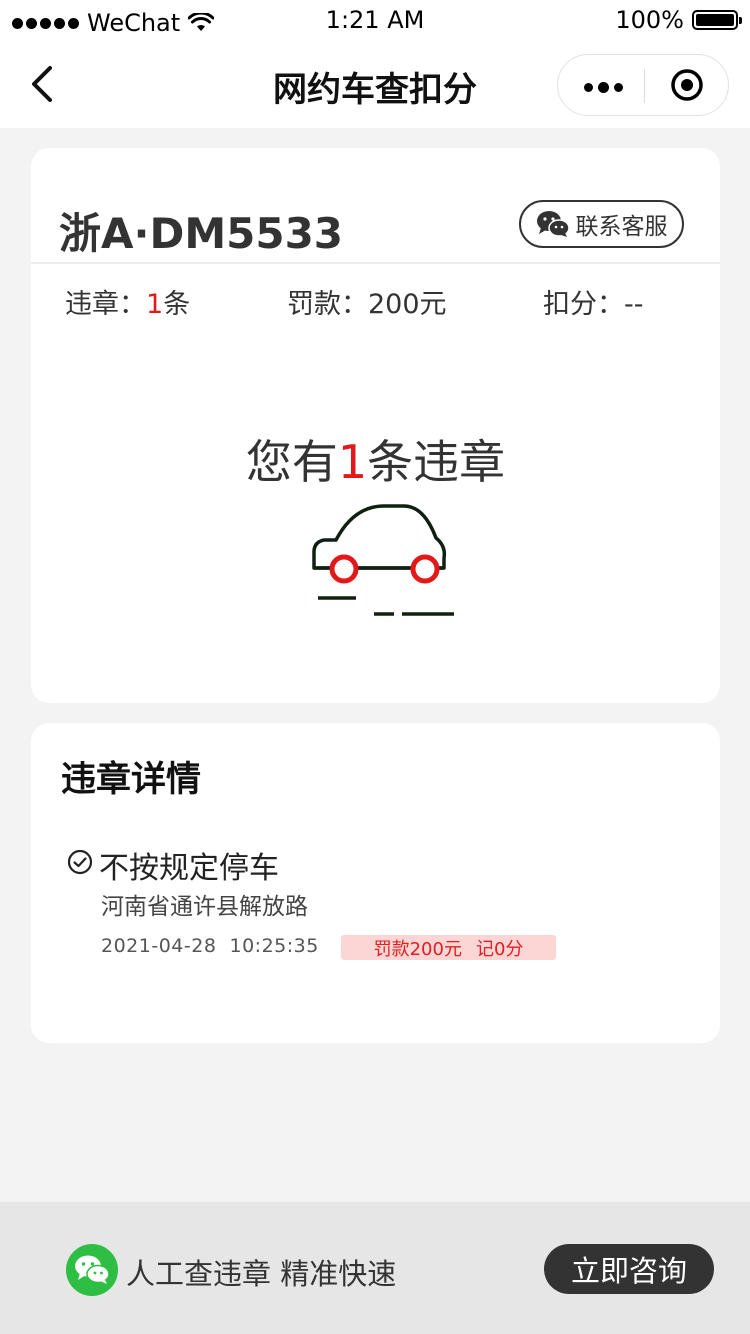  What do you see at coordinates (189, 865) in the screenshot?
I see `violation-name: 不按规定停车` at bounding box center [189, 865].